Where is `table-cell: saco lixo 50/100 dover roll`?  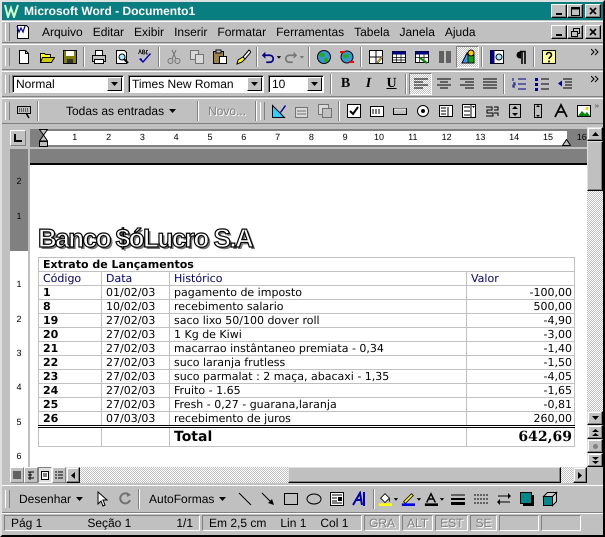 table-cell: saco lixo 50/100 dover roll is located at coordinates (318, 321).